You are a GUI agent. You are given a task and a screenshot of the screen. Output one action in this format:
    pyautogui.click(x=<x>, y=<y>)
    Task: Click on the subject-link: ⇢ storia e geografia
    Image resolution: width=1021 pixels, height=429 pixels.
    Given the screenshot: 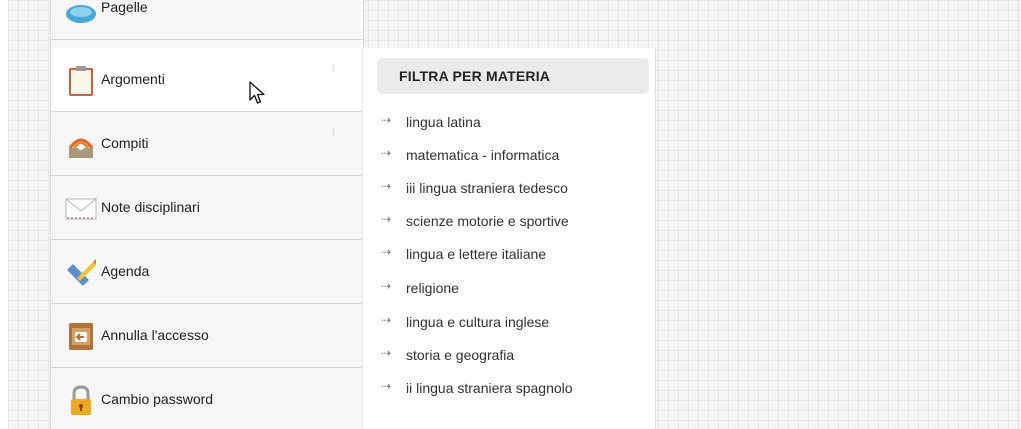 What is the action you would take?
    pyautogui.click(x=511, y=355)
    